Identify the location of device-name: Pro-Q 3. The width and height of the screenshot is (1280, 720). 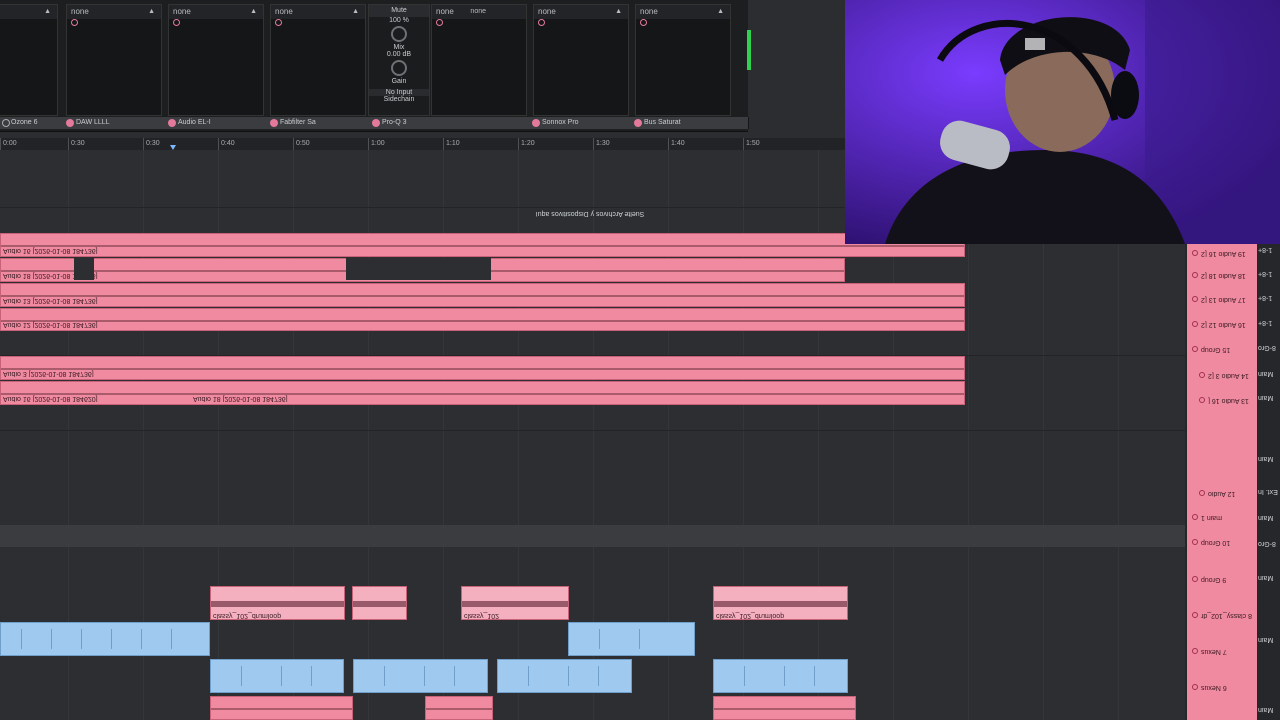
(394, 122).